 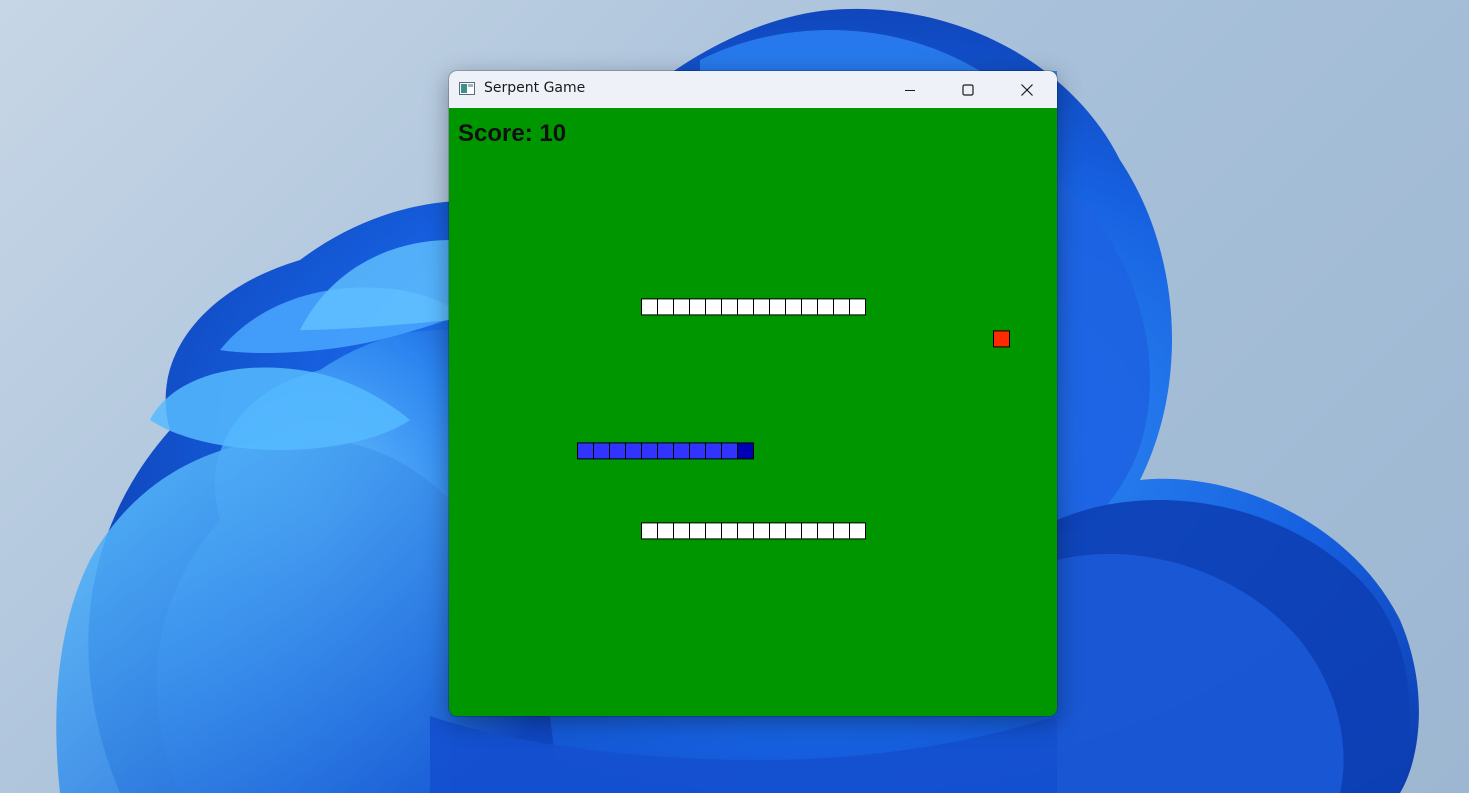 I want to click on minimize-icon, so click(x=910, y=90).